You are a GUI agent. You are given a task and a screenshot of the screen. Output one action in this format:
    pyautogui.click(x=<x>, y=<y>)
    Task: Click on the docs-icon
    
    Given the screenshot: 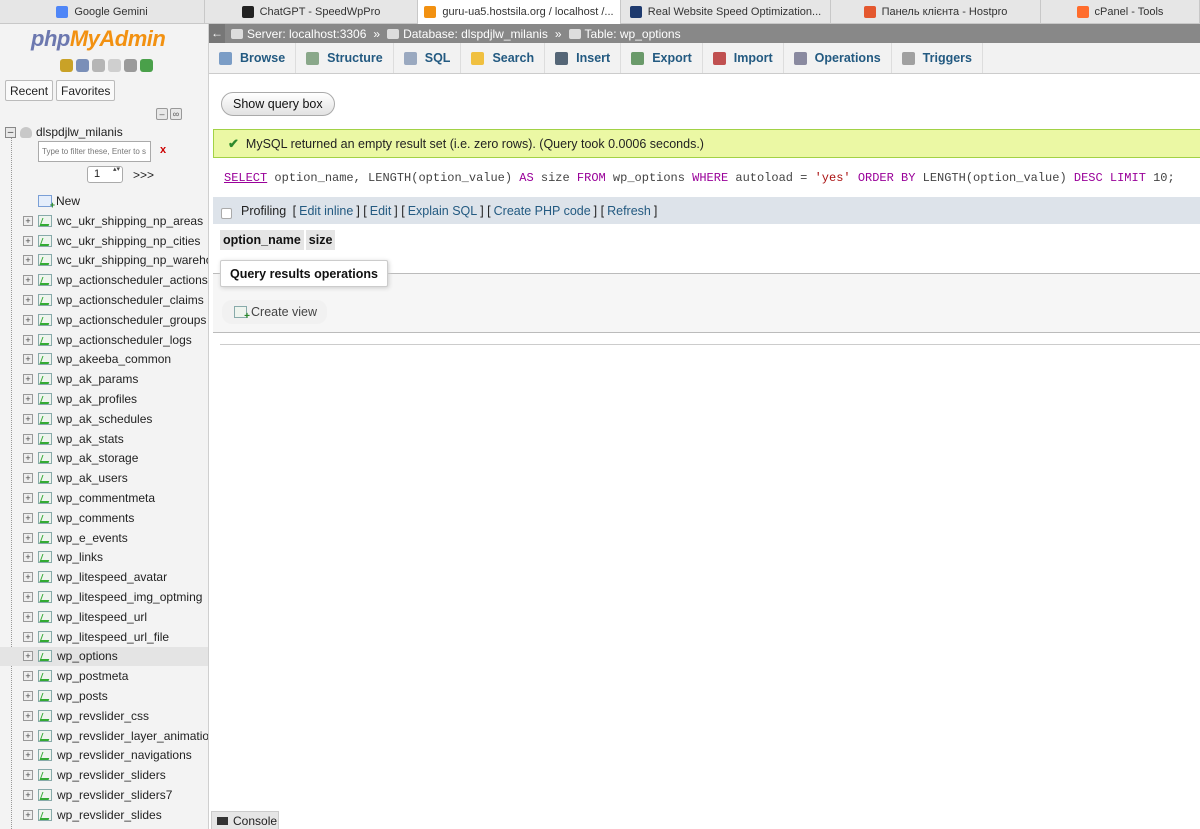 What is the action you would take?
    pyautogui.click(x=98, y=65)
    